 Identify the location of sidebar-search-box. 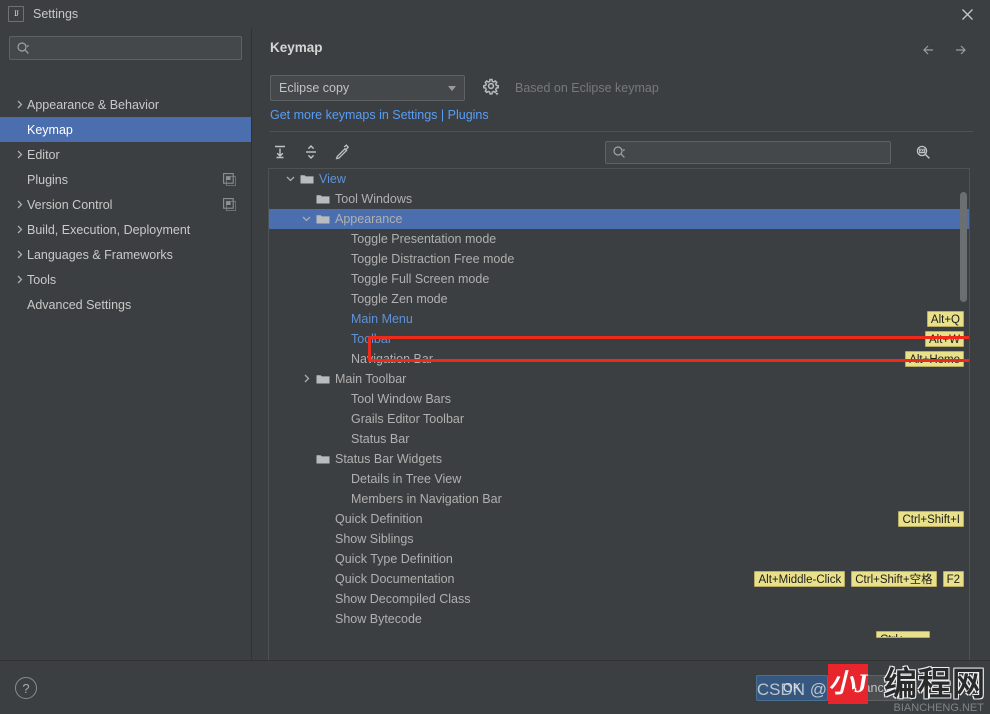
(125, 48).